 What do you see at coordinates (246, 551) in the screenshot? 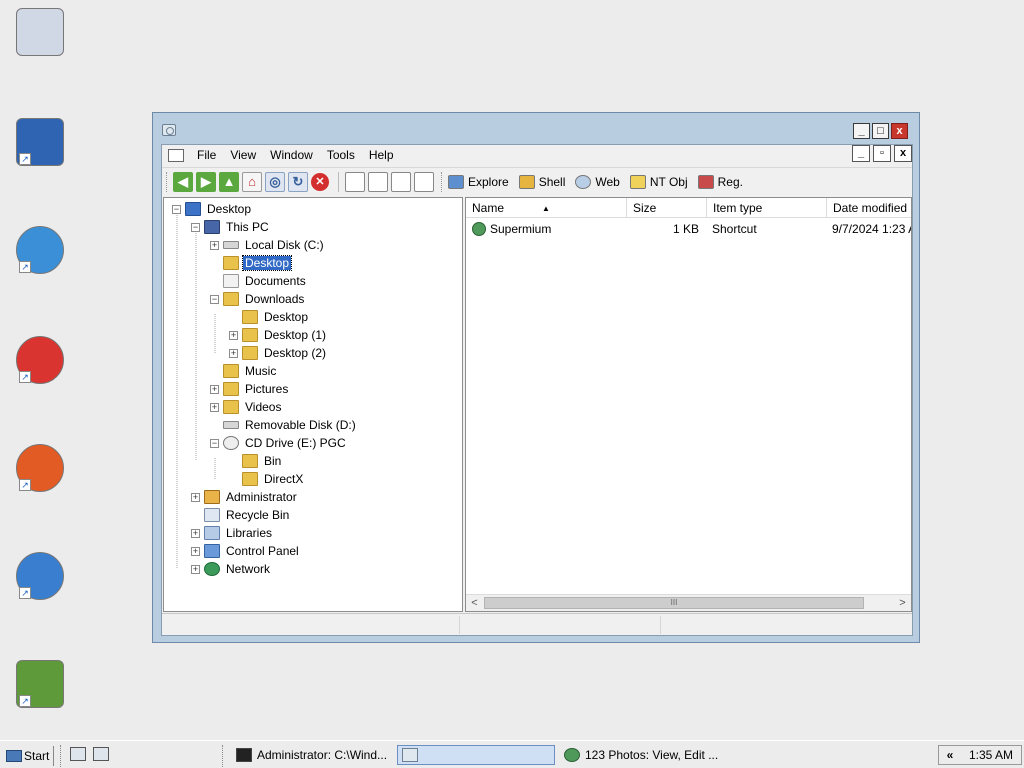
I see `tree-node: + Control Panel` at bounding box center [246, 551].